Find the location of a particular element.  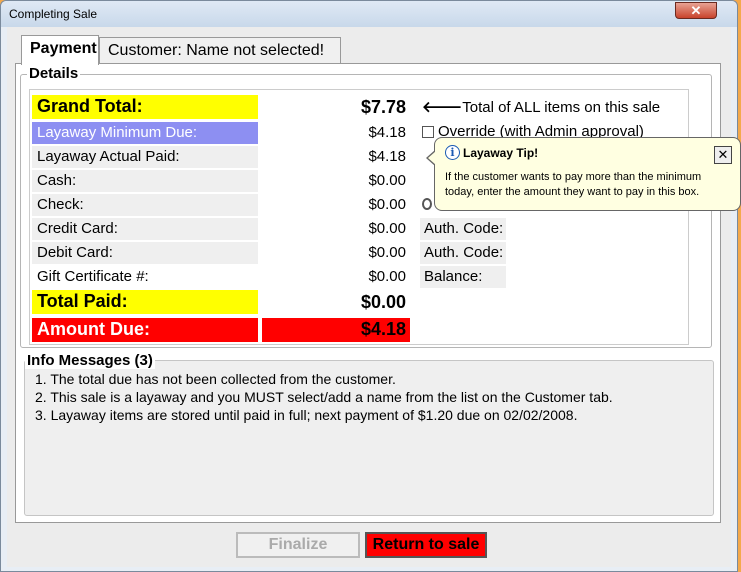

grand-total-value: $7.78 is located at coordinates (383, 107).